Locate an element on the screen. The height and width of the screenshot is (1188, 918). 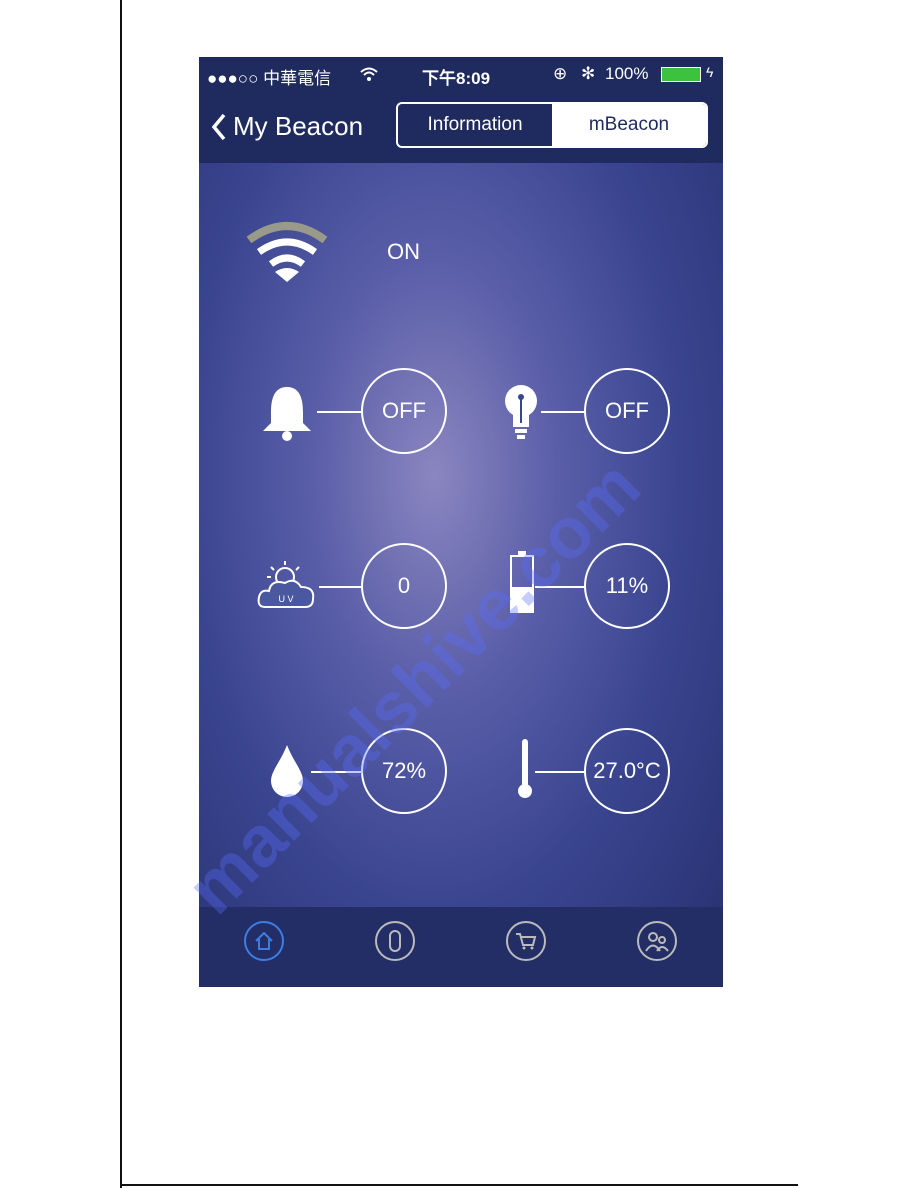
wifi-status-icon is located at coordinates (369, 74).